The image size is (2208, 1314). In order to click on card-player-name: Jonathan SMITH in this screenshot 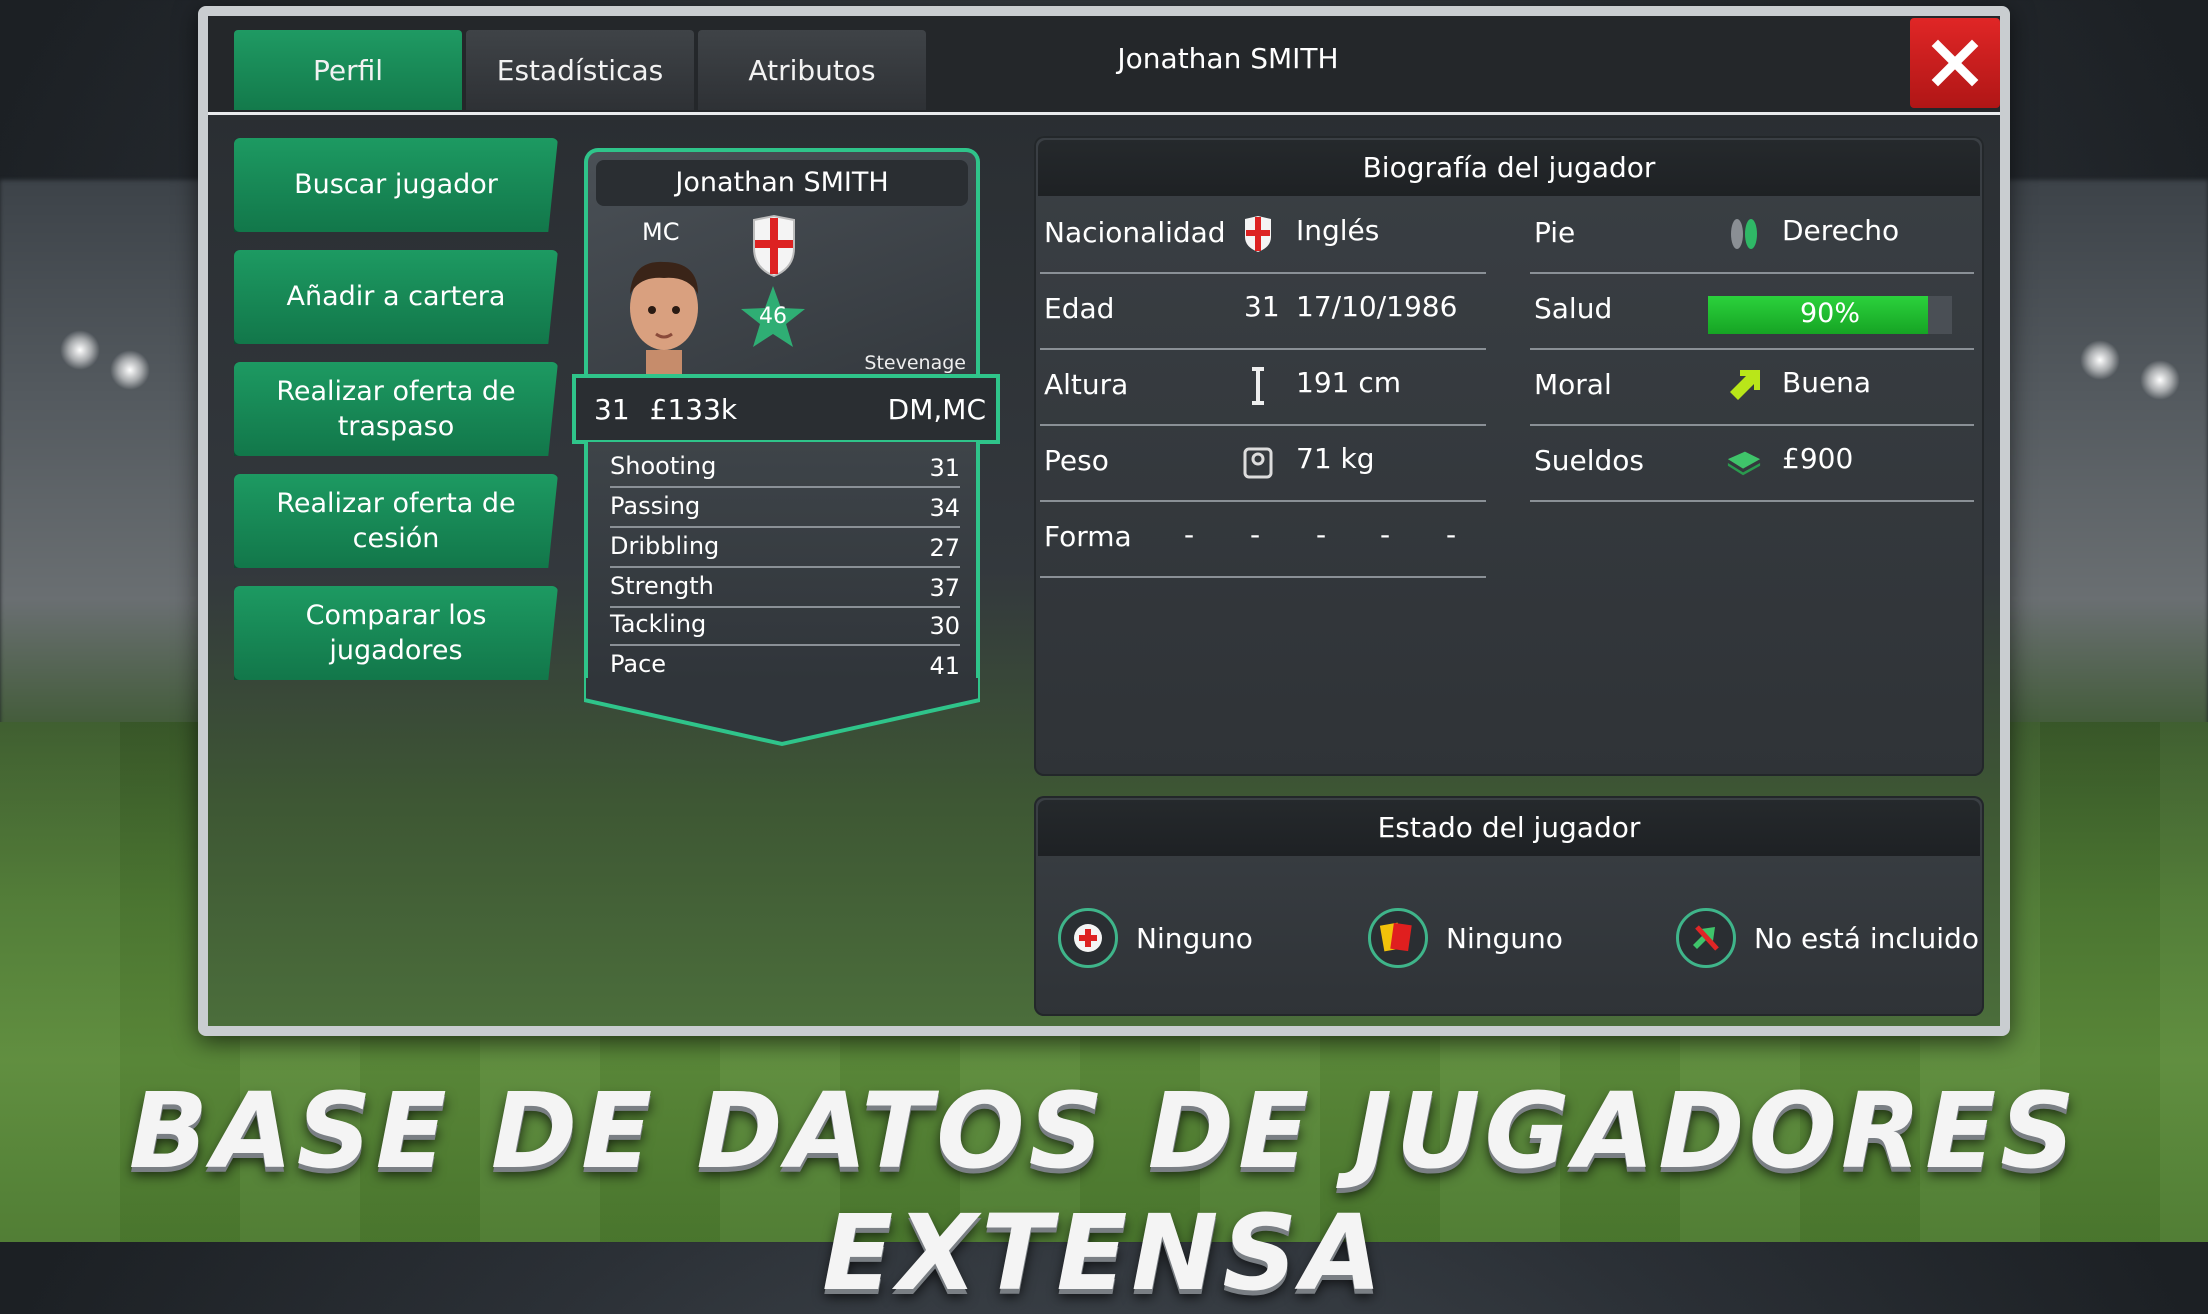, I will do `click(782, 183)`.